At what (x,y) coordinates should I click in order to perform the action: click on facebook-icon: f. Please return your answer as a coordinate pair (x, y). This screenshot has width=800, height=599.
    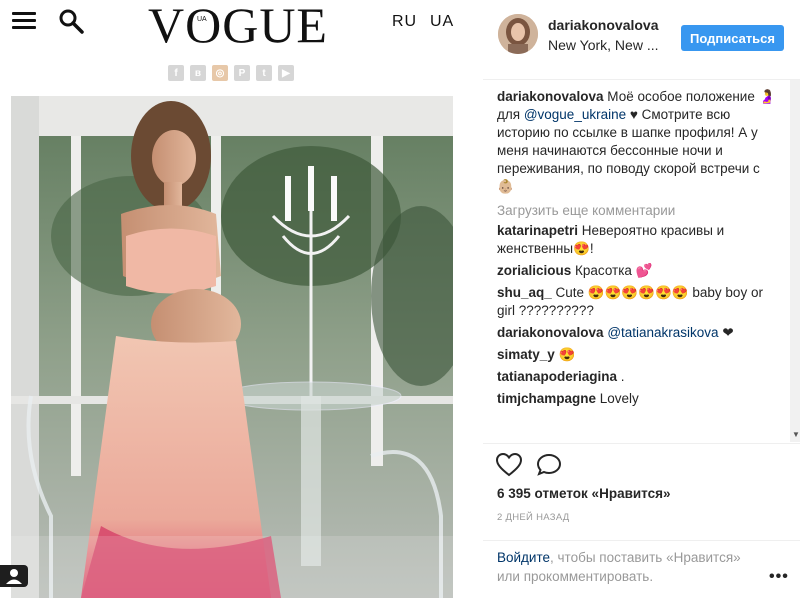
    Looking at the image, I should click on (176, 73).